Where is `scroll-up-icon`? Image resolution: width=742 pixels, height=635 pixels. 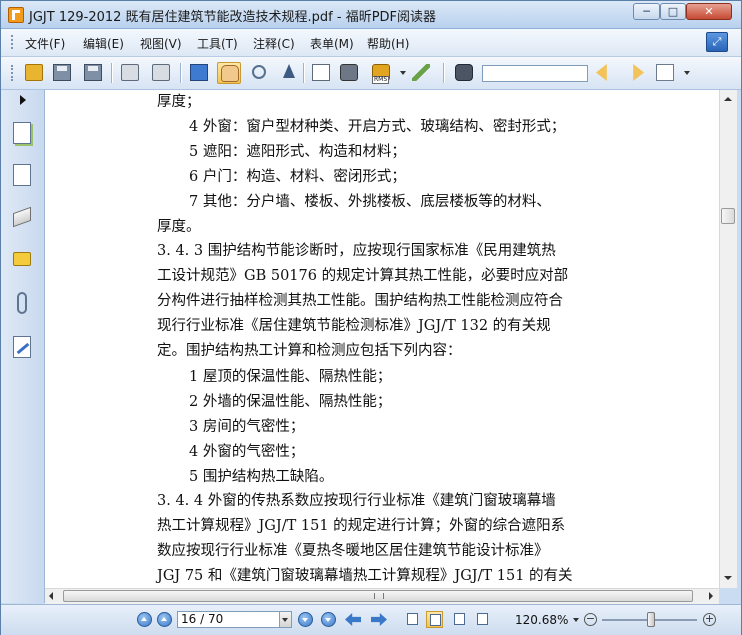
scroll-up-icon is located at coordinates (728, 99).